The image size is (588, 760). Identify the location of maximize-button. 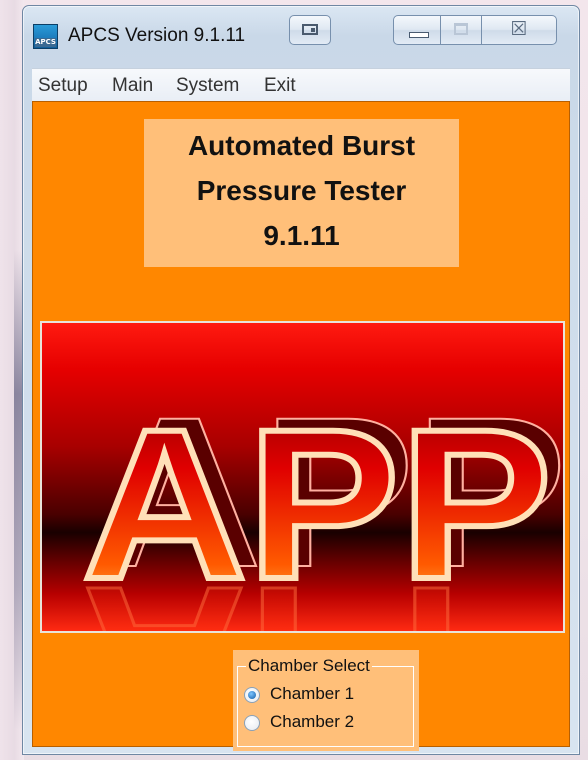
(461, 30).